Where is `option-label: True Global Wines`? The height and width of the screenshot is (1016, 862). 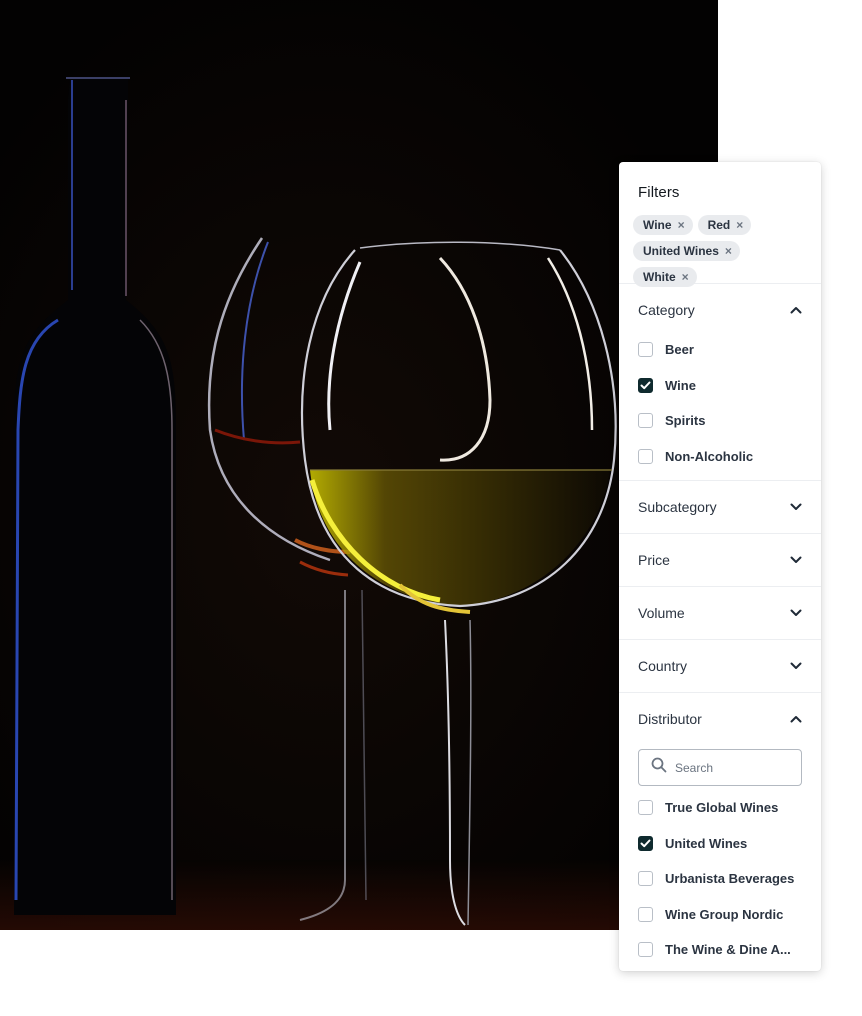 option-label: True Global Wines is located at coordinates (722, 808).